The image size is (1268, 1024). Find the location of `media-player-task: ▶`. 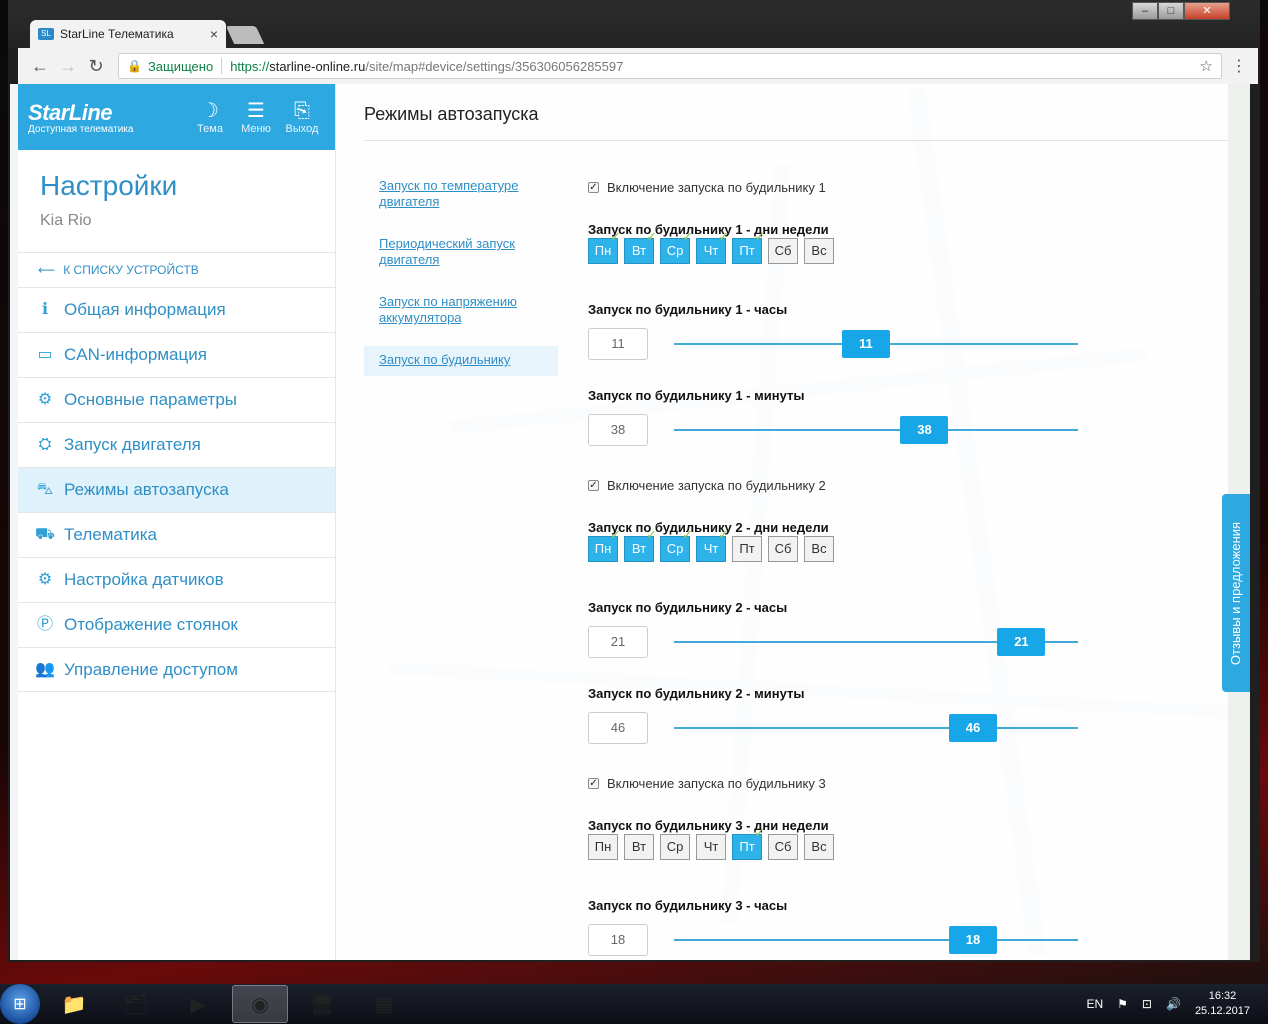

media-player-task: ▶ is located at coordinates (198, 1004).